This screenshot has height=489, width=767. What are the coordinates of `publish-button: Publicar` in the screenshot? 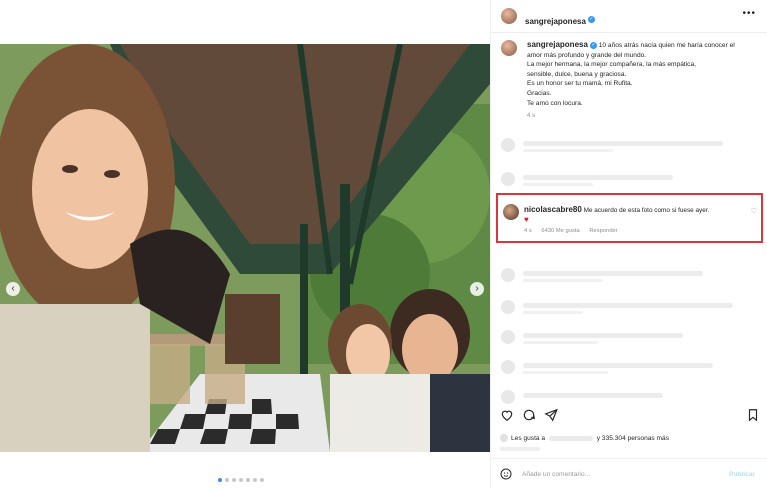 It's located at (742, 474).